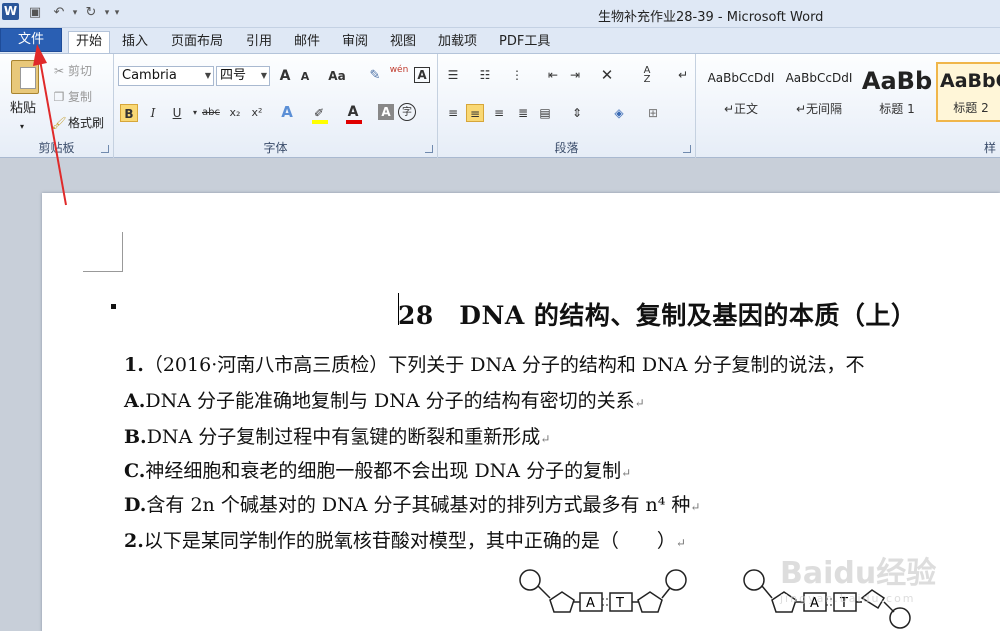 The height and width of the screenshot is (631, 1000). Describe the element at coordinates (403, 42) in the screenshot. I see `tab-view: 视图` at that location.